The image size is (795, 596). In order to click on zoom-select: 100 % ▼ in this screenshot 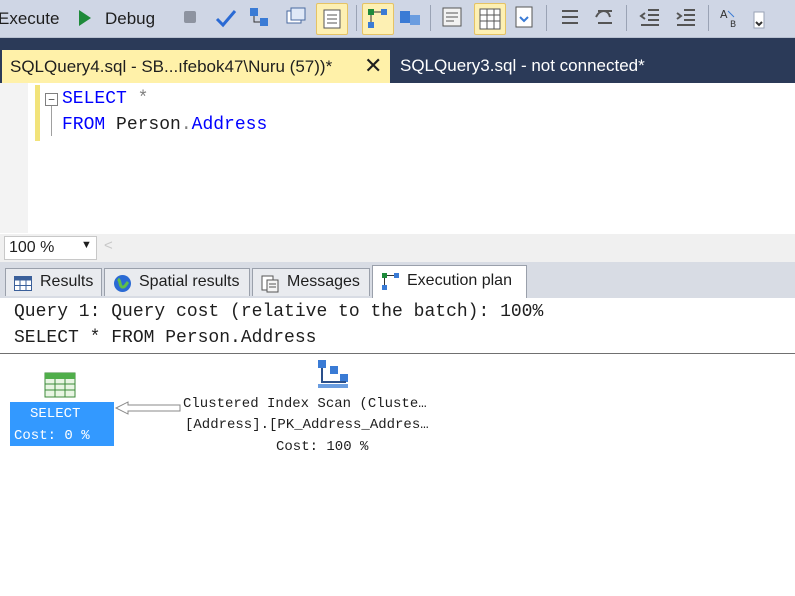, I will do `click(50, 248)`.